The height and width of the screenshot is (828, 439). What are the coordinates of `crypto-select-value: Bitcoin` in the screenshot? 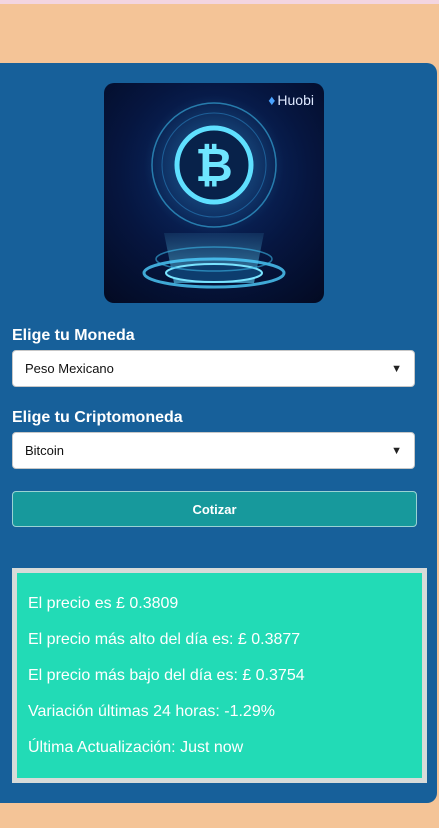 It's located at (45, 450).